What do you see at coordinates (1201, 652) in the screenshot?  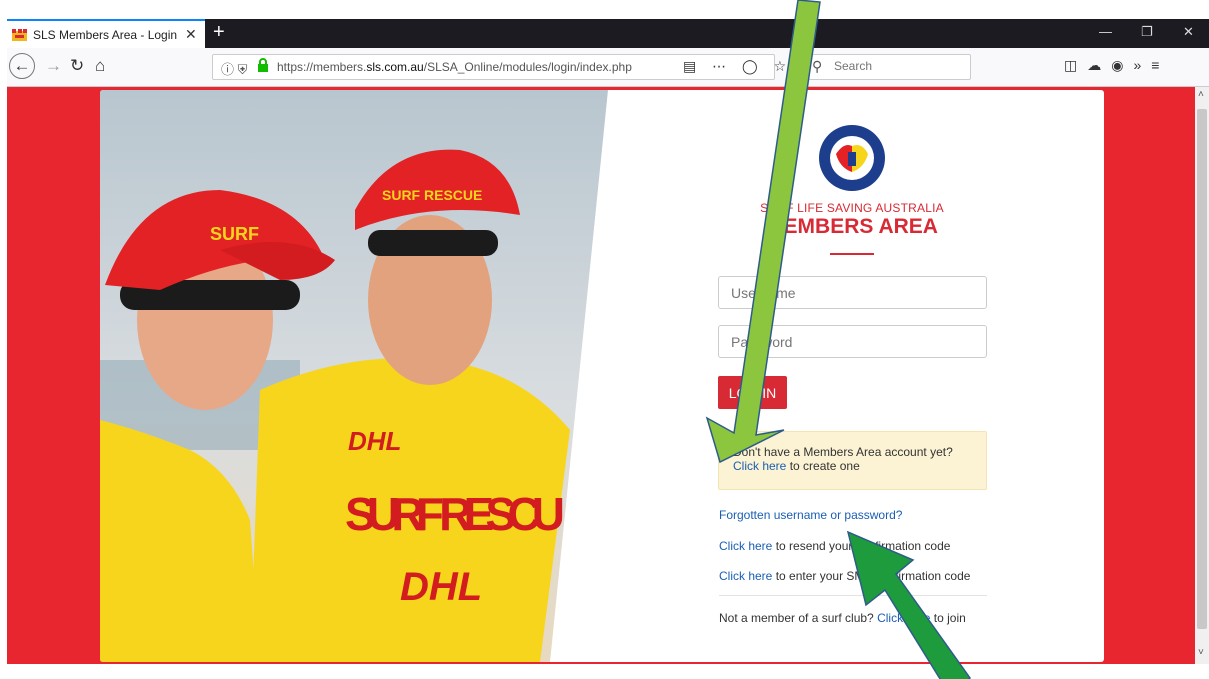 I see `scroll-down-icon: ˅` at bounding box center [1201, 652].